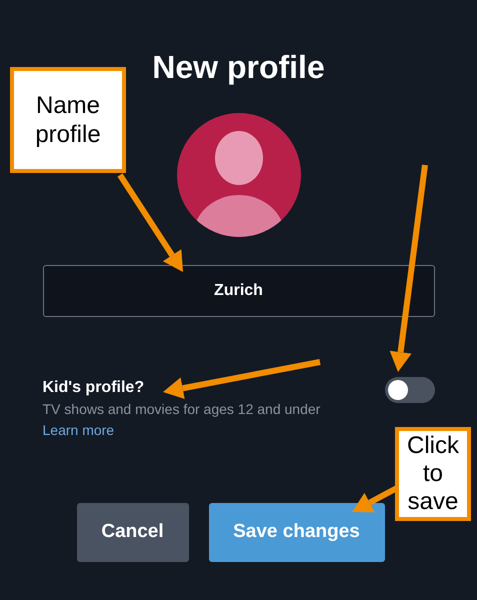 This screenshot has height=600, width=477. What do you see at coordinates (68, 120) in the screenshot?
I see `callout-box: Name profile` at bounding box center [68, 120].